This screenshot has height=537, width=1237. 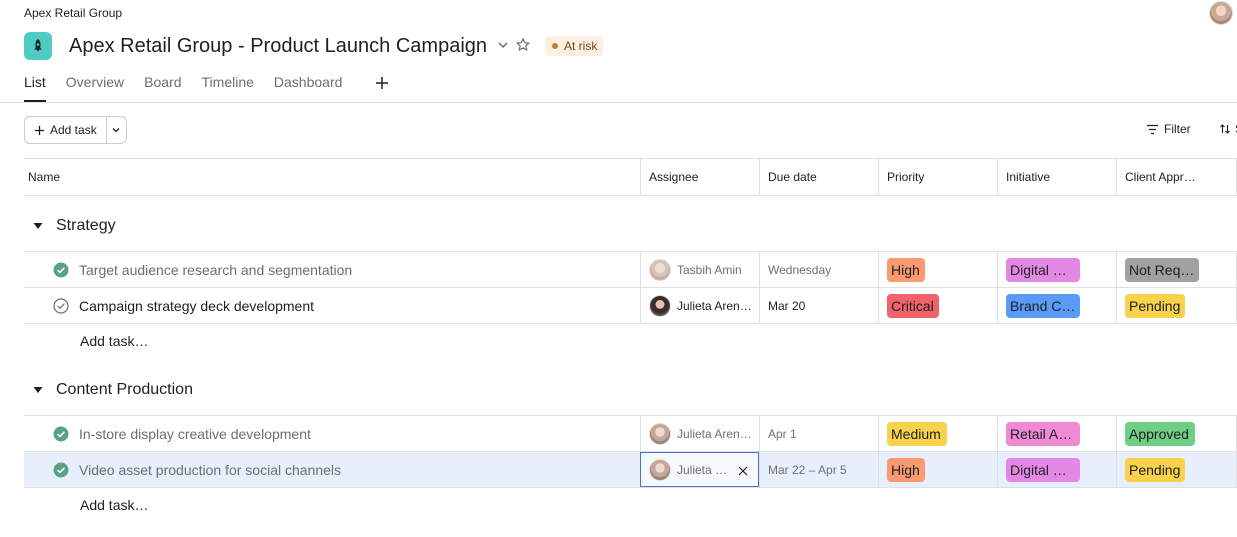 I want to click on column-header-due-date: Due date, so click(x=818, y=177).